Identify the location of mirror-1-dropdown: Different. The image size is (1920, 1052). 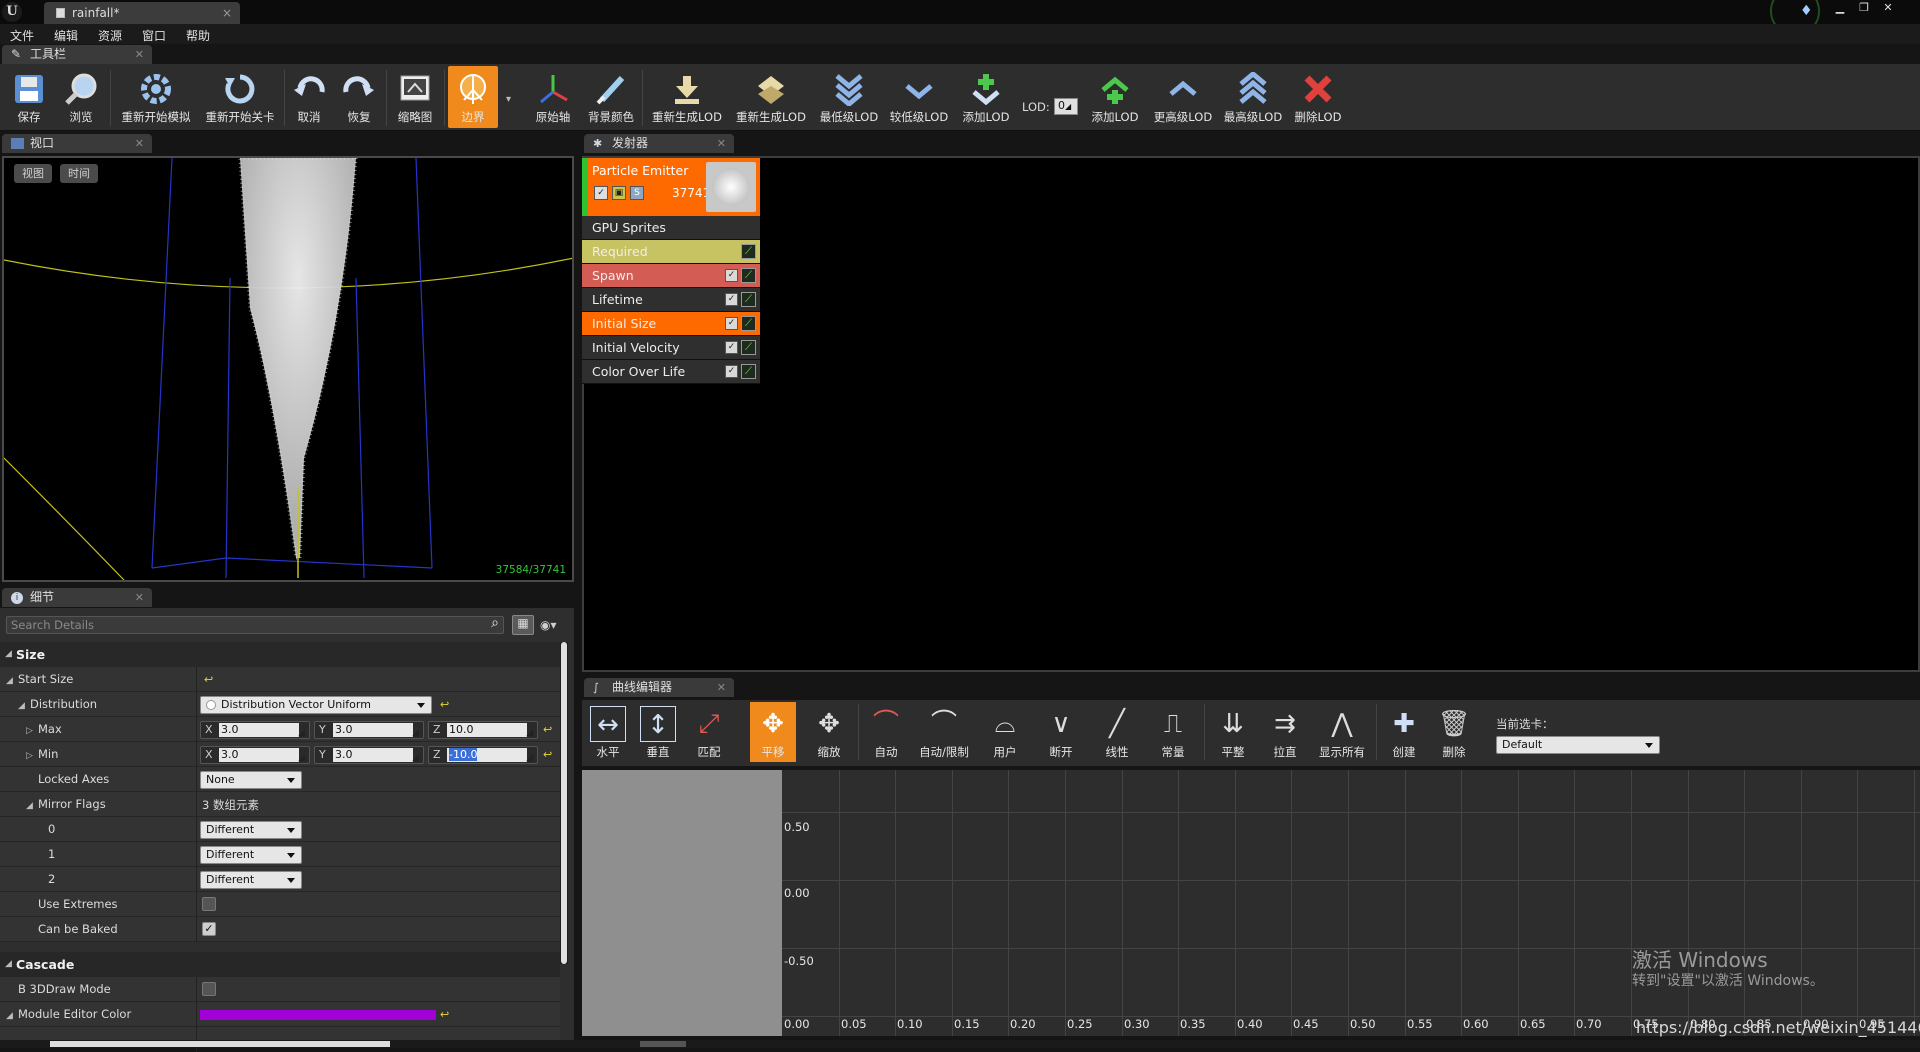
(251, 855).